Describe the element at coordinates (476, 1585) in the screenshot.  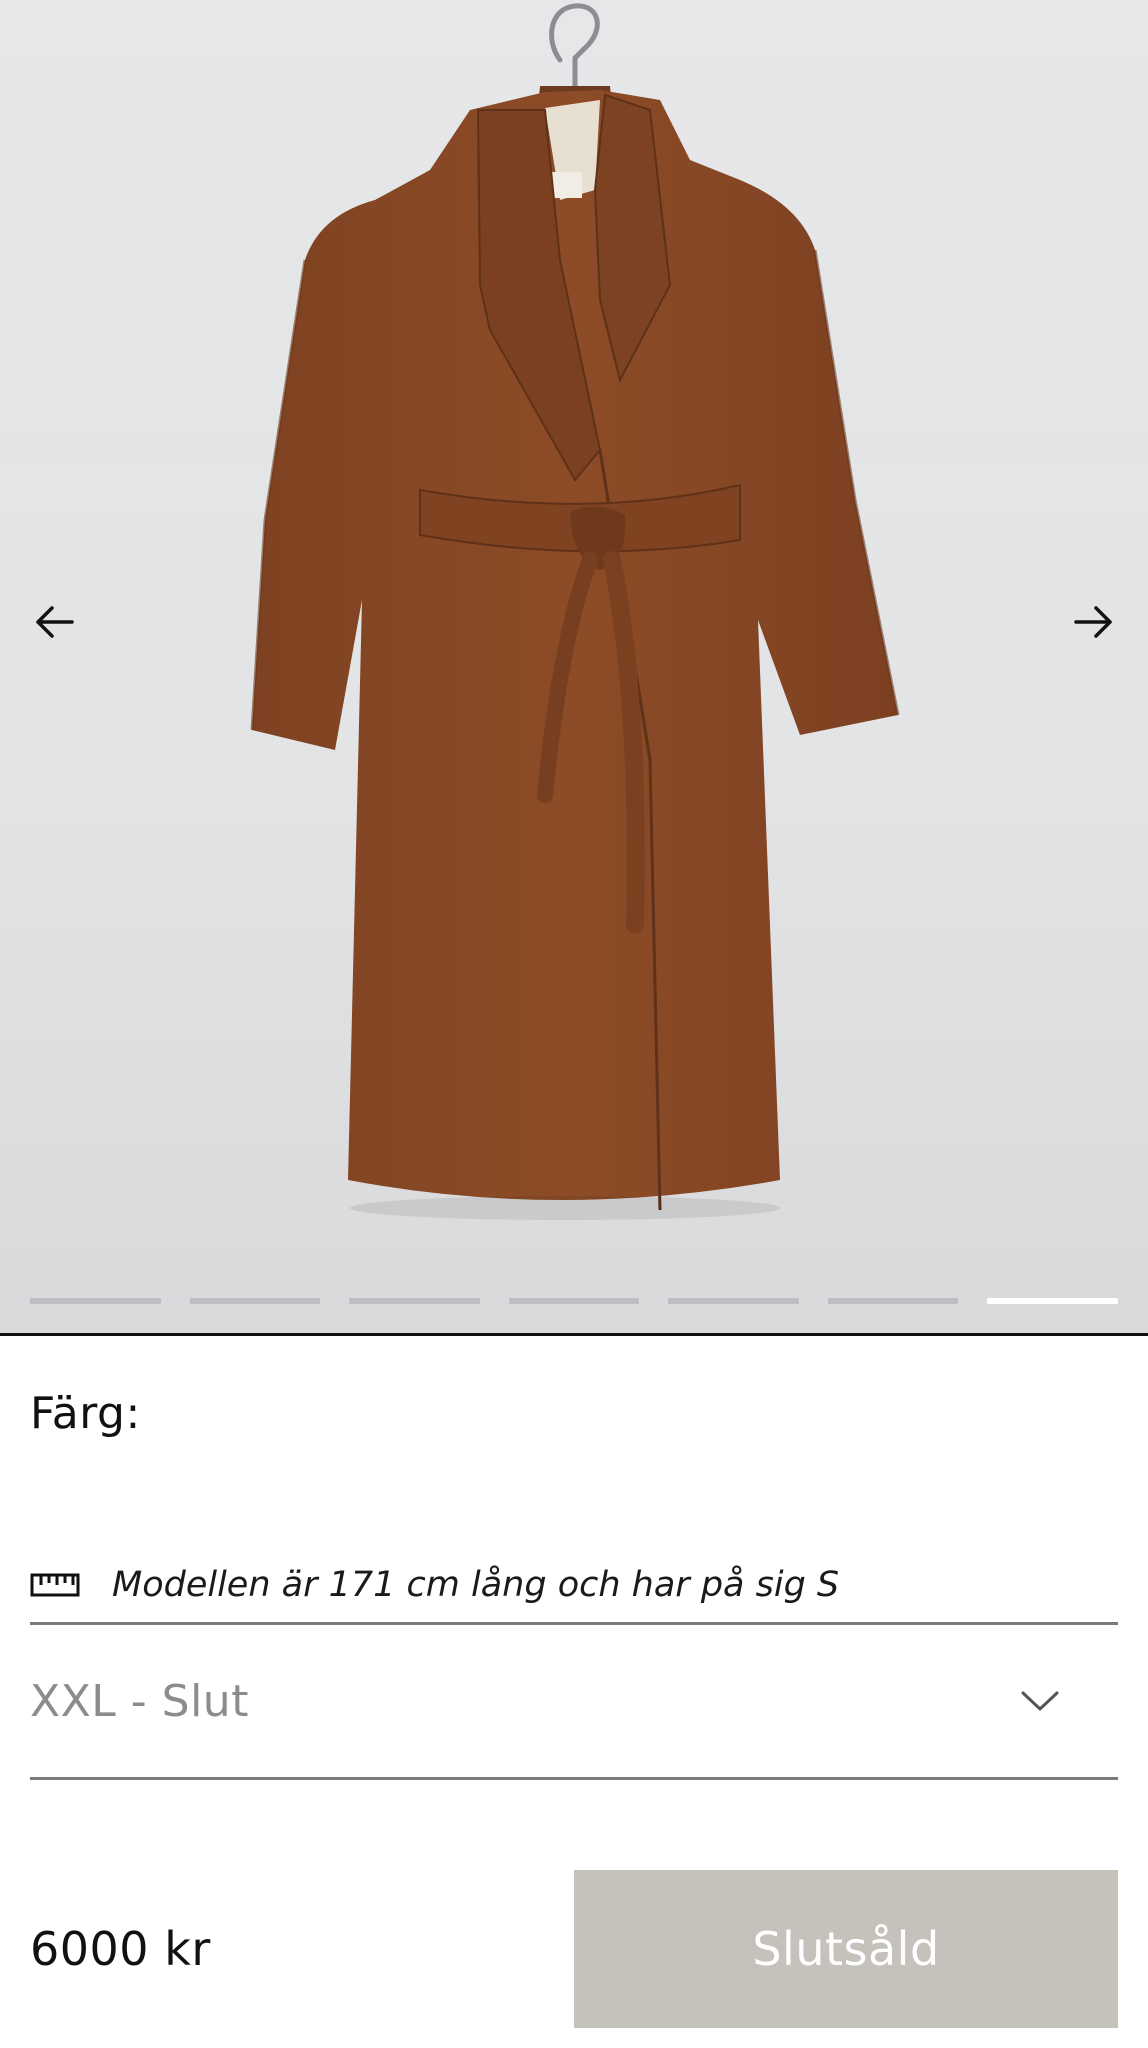
I see `model-info-text: Modellen är 171 cm lång och har på sig S` at that location.